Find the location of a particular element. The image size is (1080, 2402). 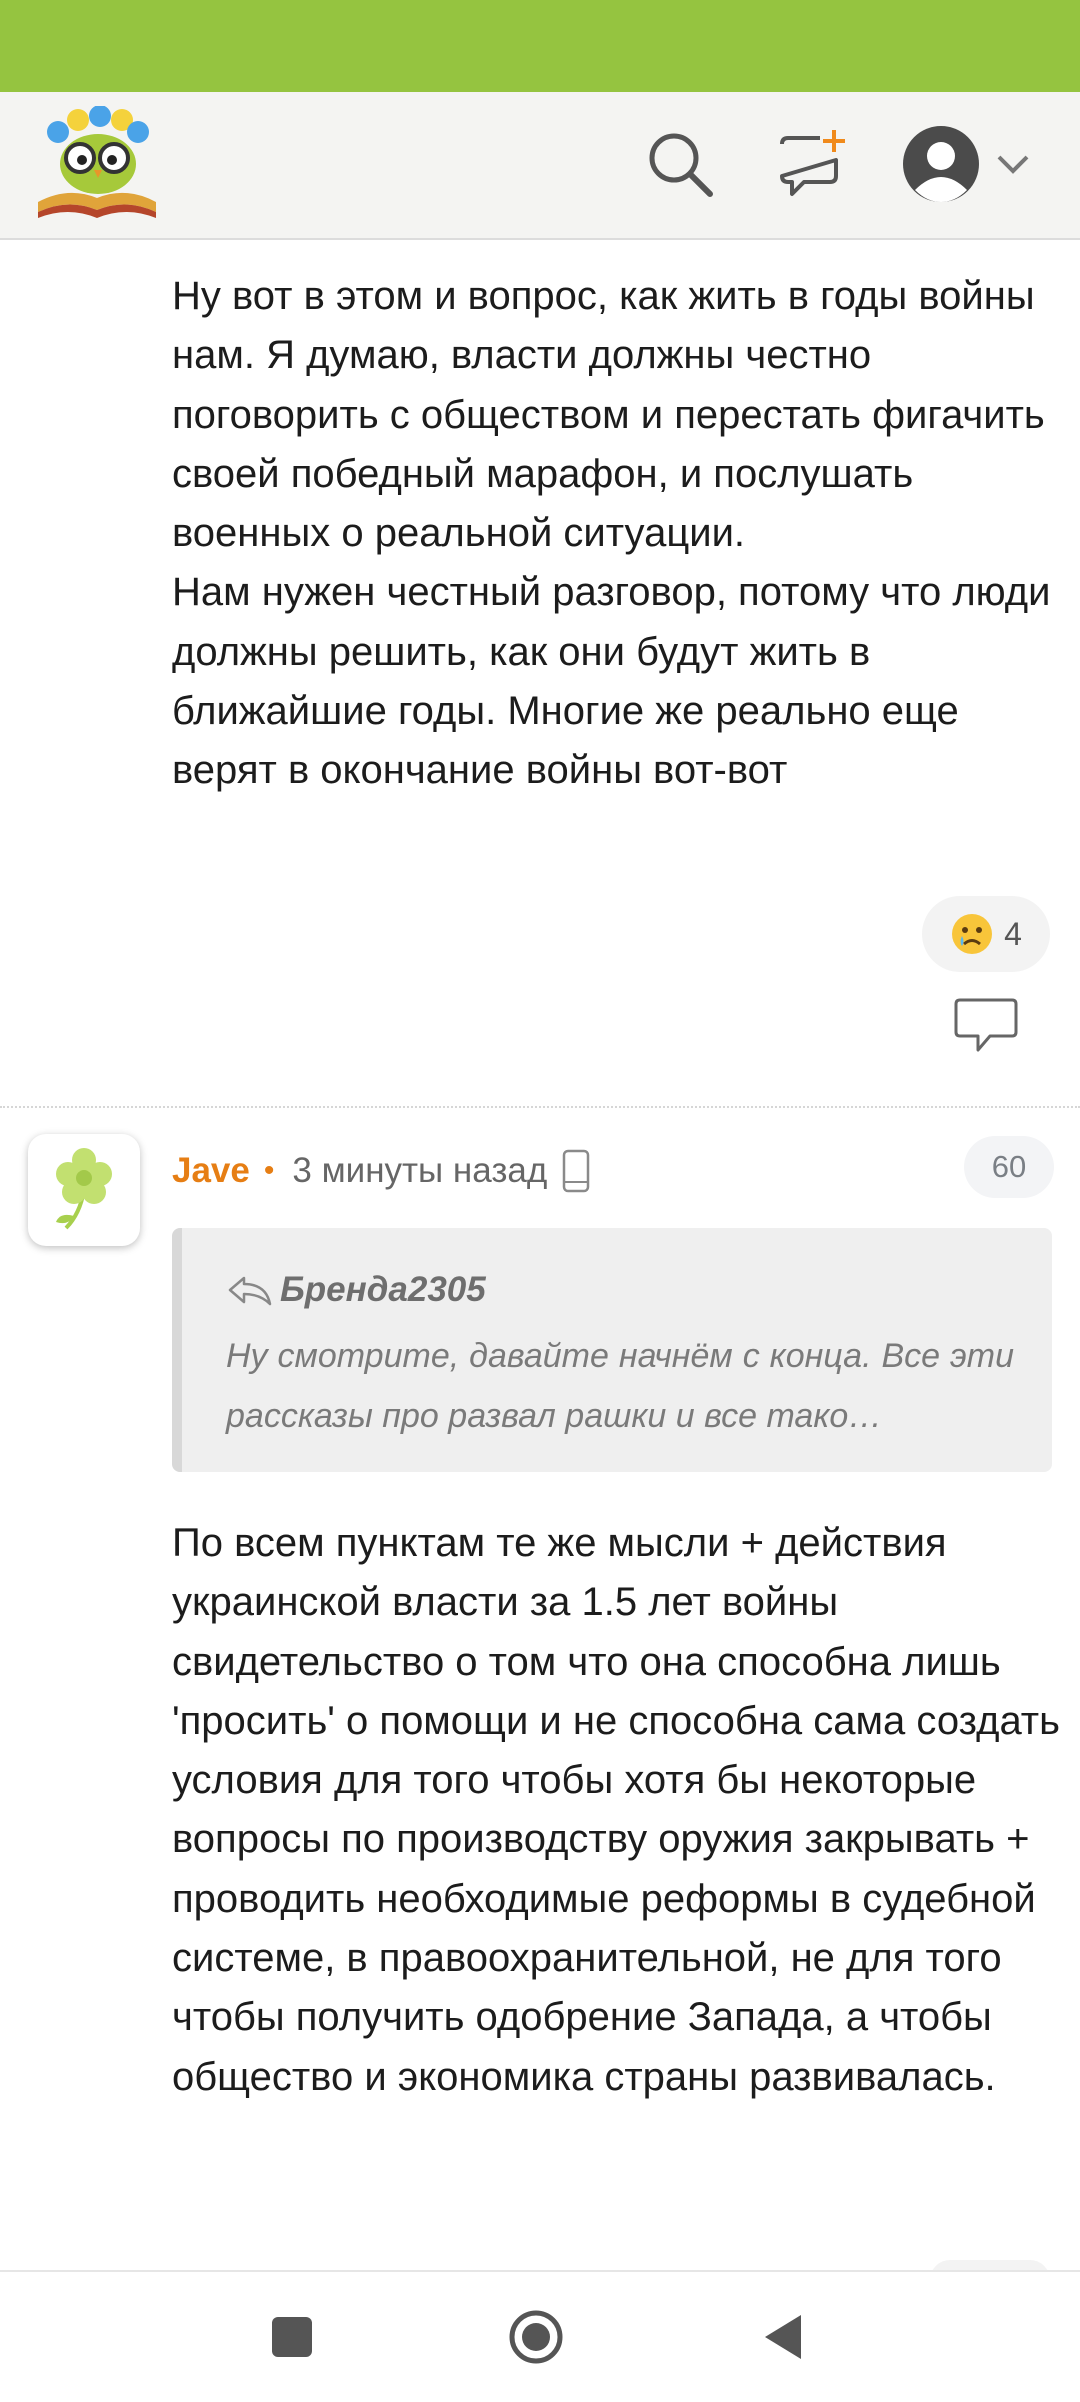

profile-menu-button is located at coordinates (966, 164).